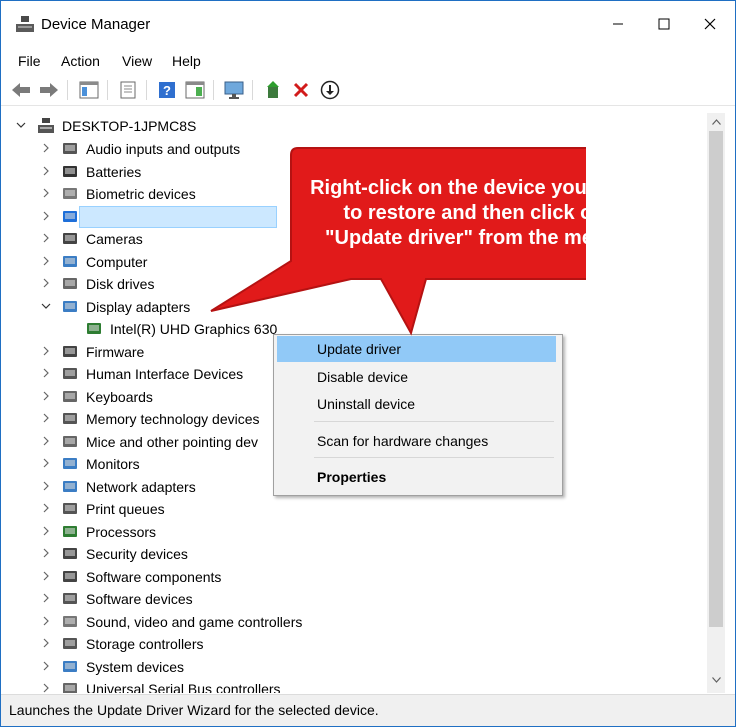 The width and height of the screenshot is (736, 727). Describe the element at coordinates (664, 24) in the screenshot. I see `maximize-button` at that location.